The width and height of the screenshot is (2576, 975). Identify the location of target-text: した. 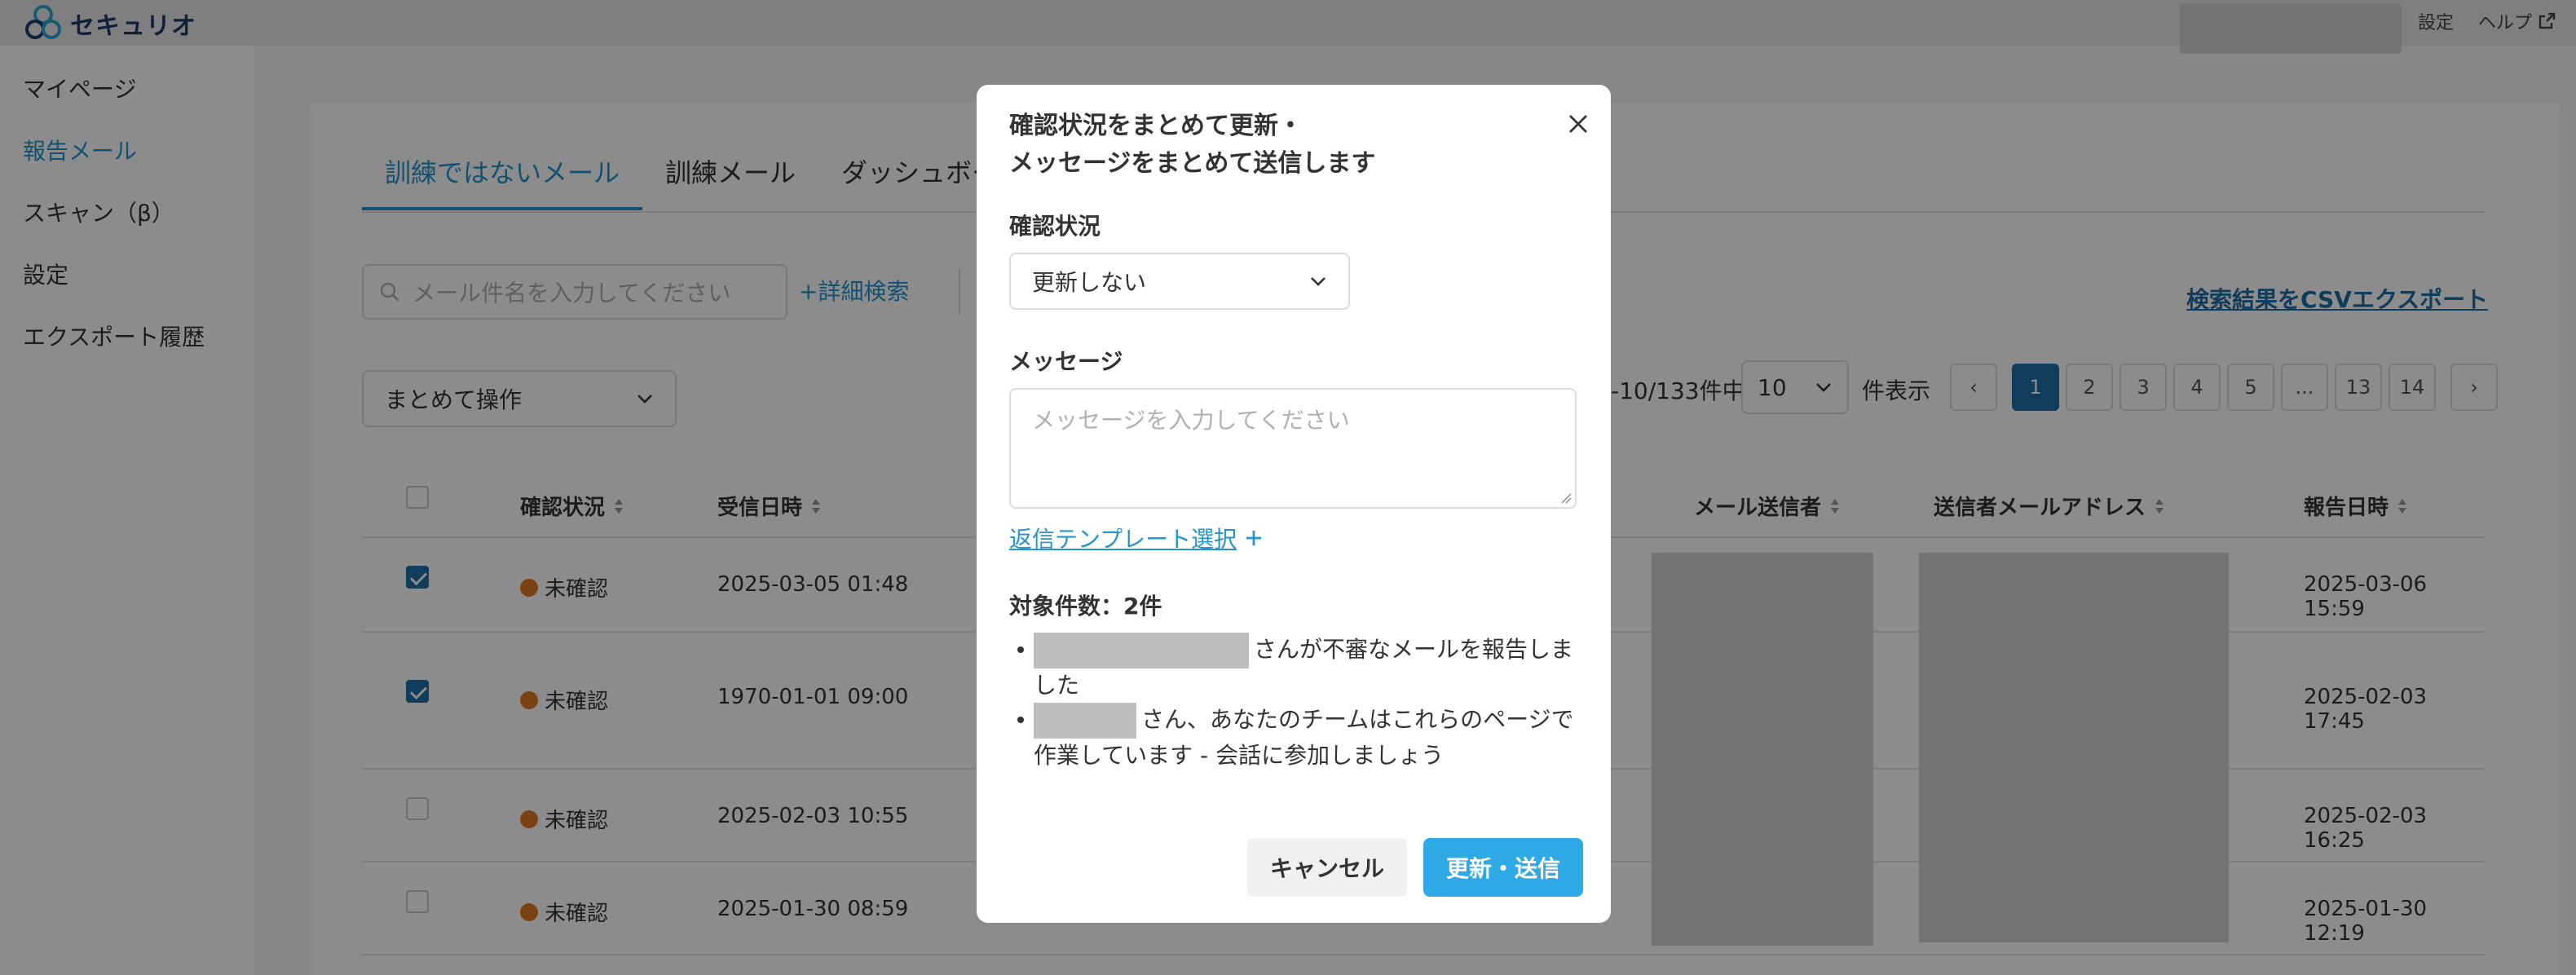
(1057, 685).